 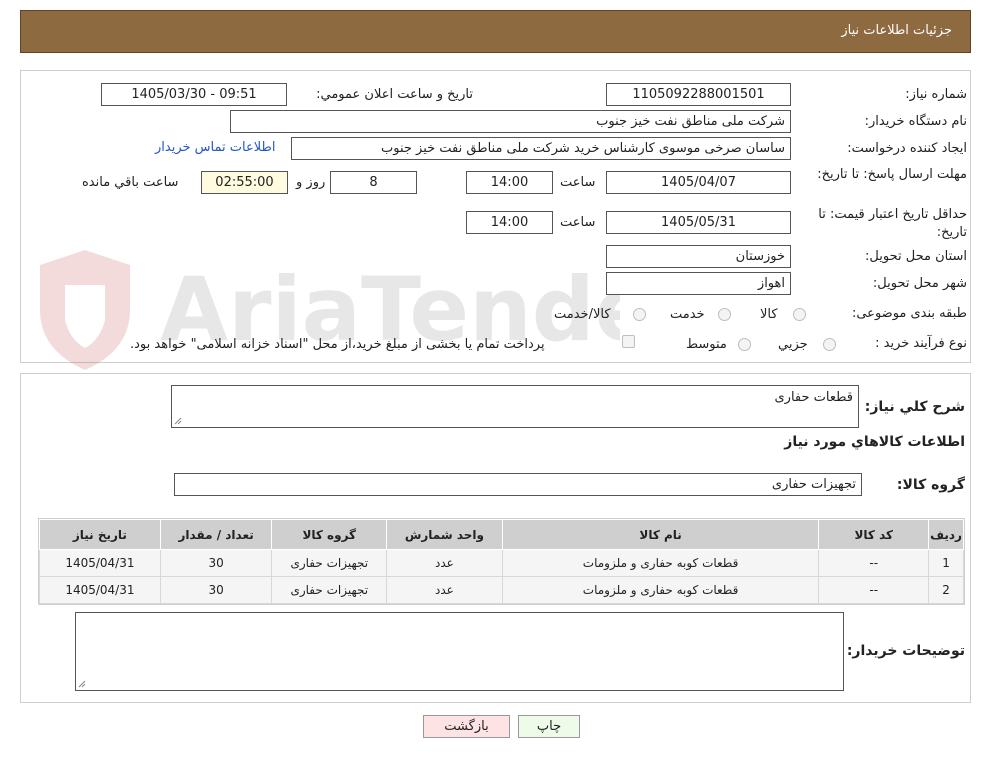 I want to click on province-label: استان محل تحويل:, so click(x=916, y=256).